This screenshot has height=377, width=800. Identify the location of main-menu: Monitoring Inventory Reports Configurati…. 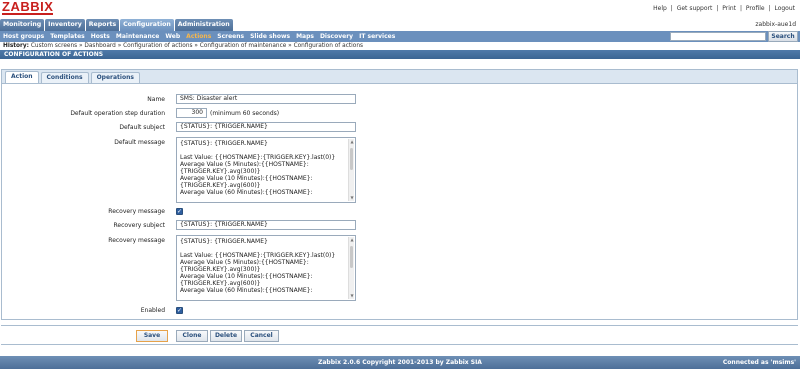
(400, 24).